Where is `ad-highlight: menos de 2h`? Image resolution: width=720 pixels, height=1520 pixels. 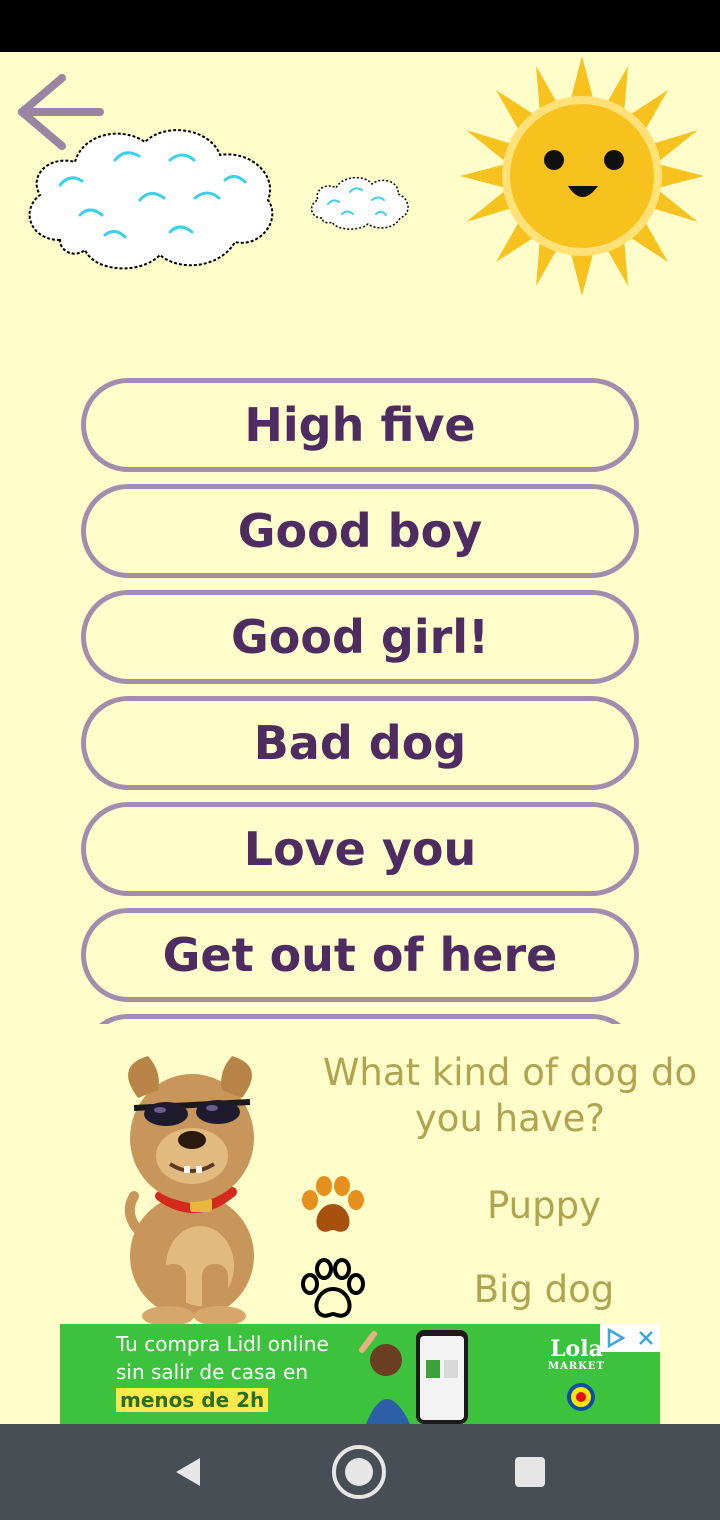 ad-highlight: menos de 2h is located at coordinates (192, 1400).